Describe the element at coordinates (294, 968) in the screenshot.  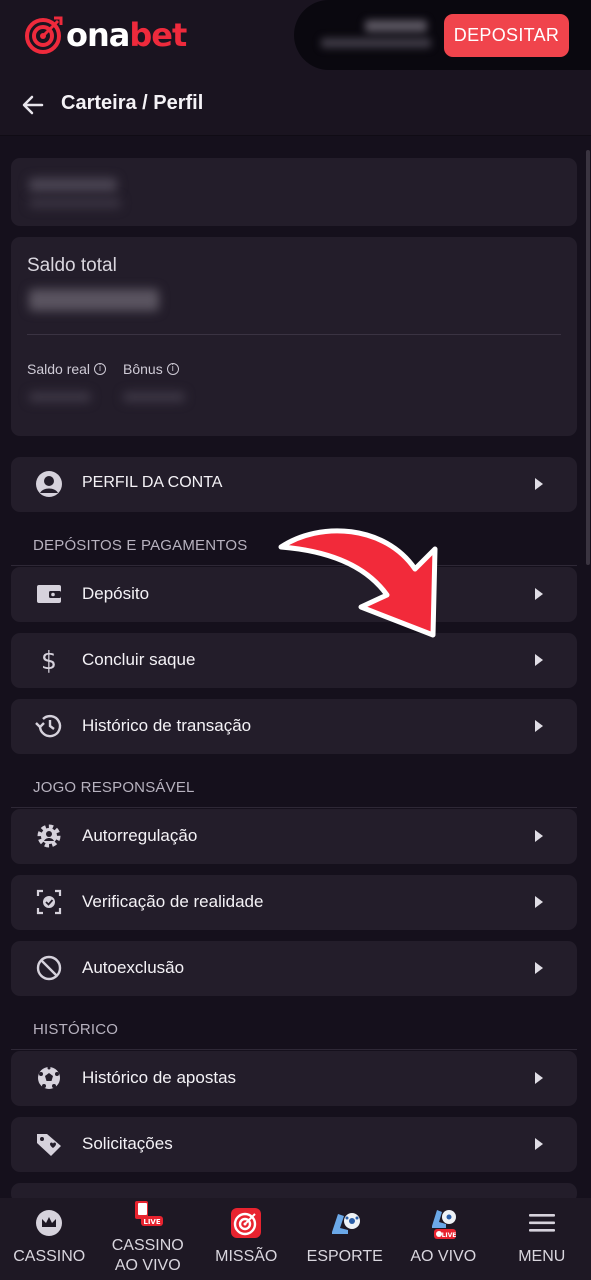
I see `menu-item-self-exclusion: Autoexclusão` at that location.